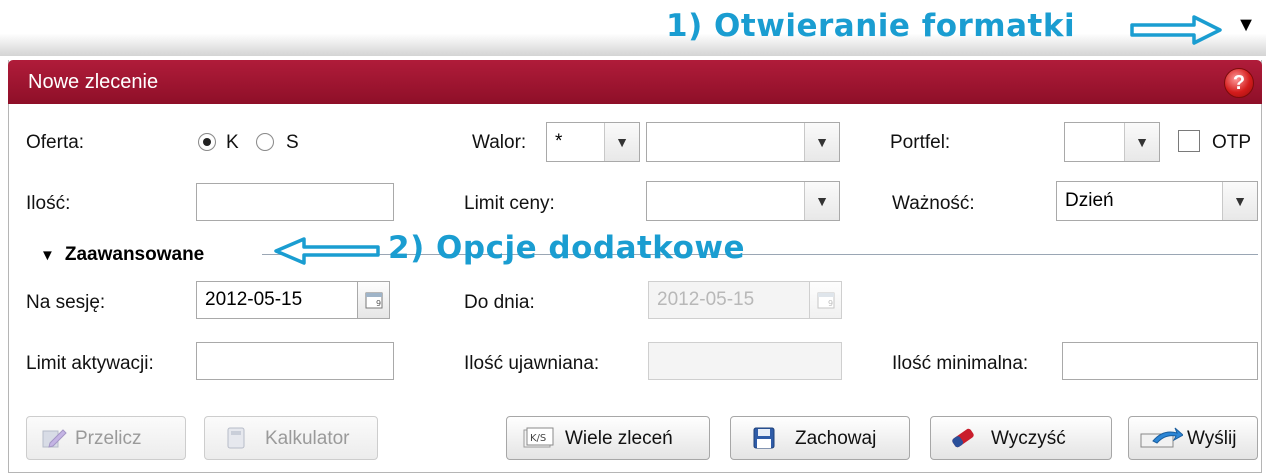  Describe the element at coordinates (1160, 361) in the screenshot. I see `ilosc-minimalna-input` at that location.